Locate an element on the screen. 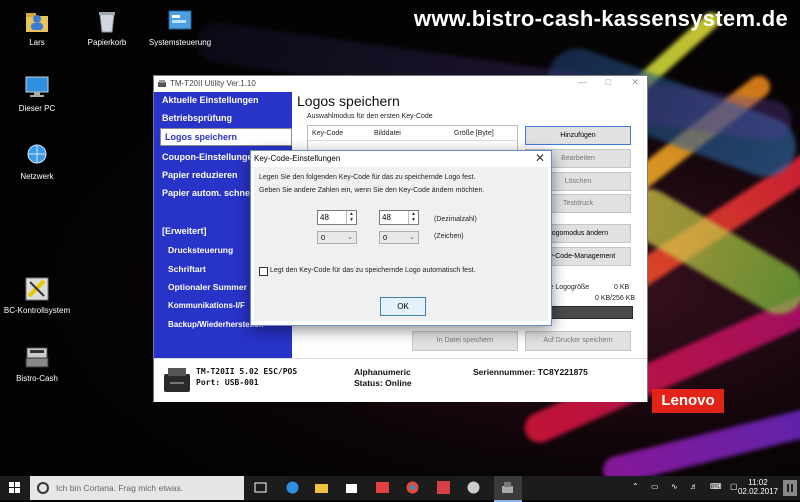 The image size is (800, 502). auto-keycode-checkbox is located at coordinates (263, 271).